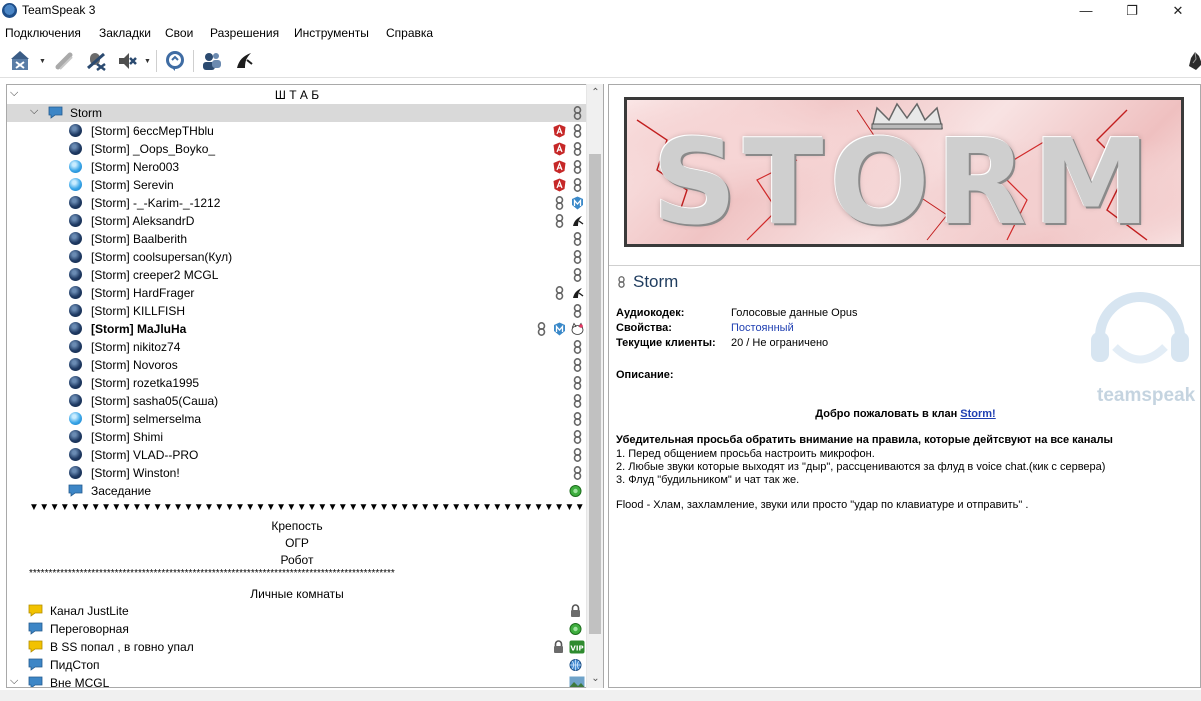 This screenshot has width=1201, height=701. What do you see at coordinates (331, 33) in the screenshot?
I see `menu-tools: Инструменты` at bounding box center [331, 33].